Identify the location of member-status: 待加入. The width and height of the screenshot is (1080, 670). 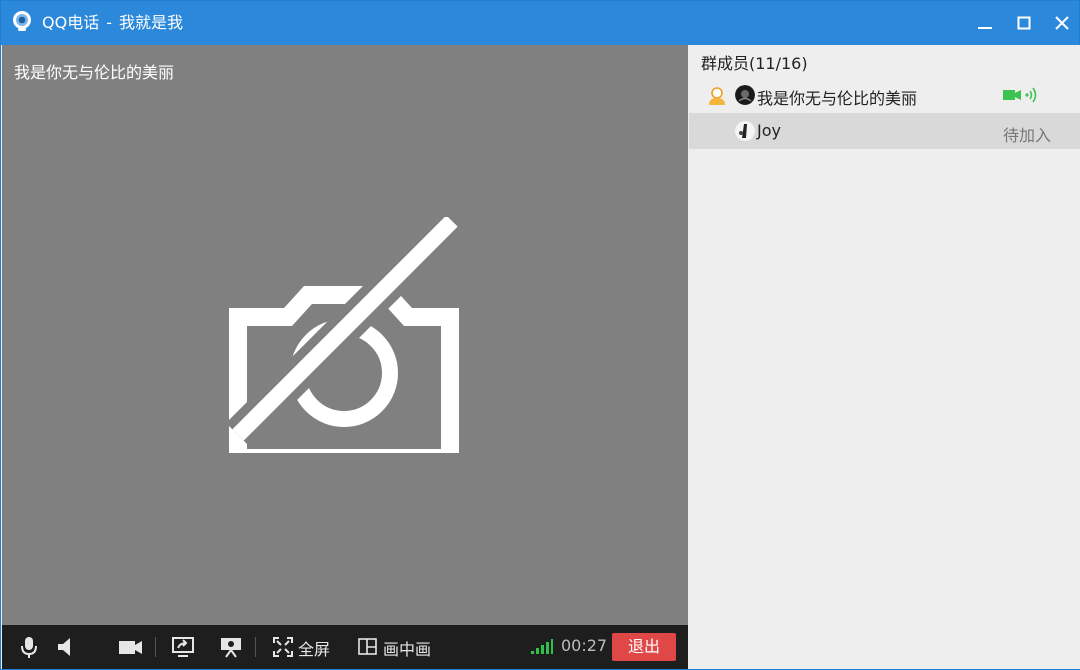
(1027, 135).